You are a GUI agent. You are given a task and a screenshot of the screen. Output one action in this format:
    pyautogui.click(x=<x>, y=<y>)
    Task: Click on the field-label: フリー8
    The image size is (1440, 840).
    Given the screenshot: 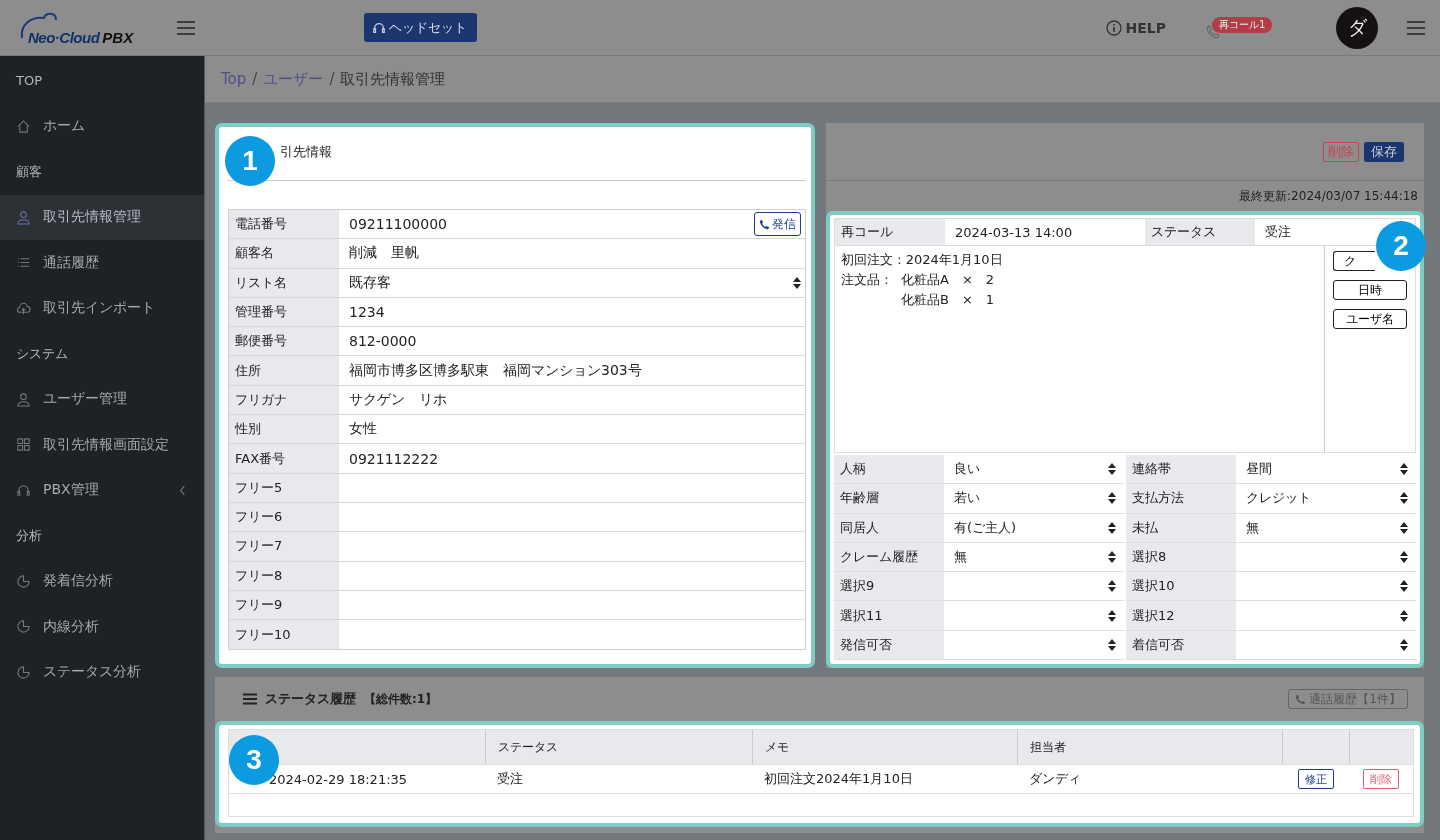 What is the action you would take?
    pyautogui.click(x=284, y=575)
    